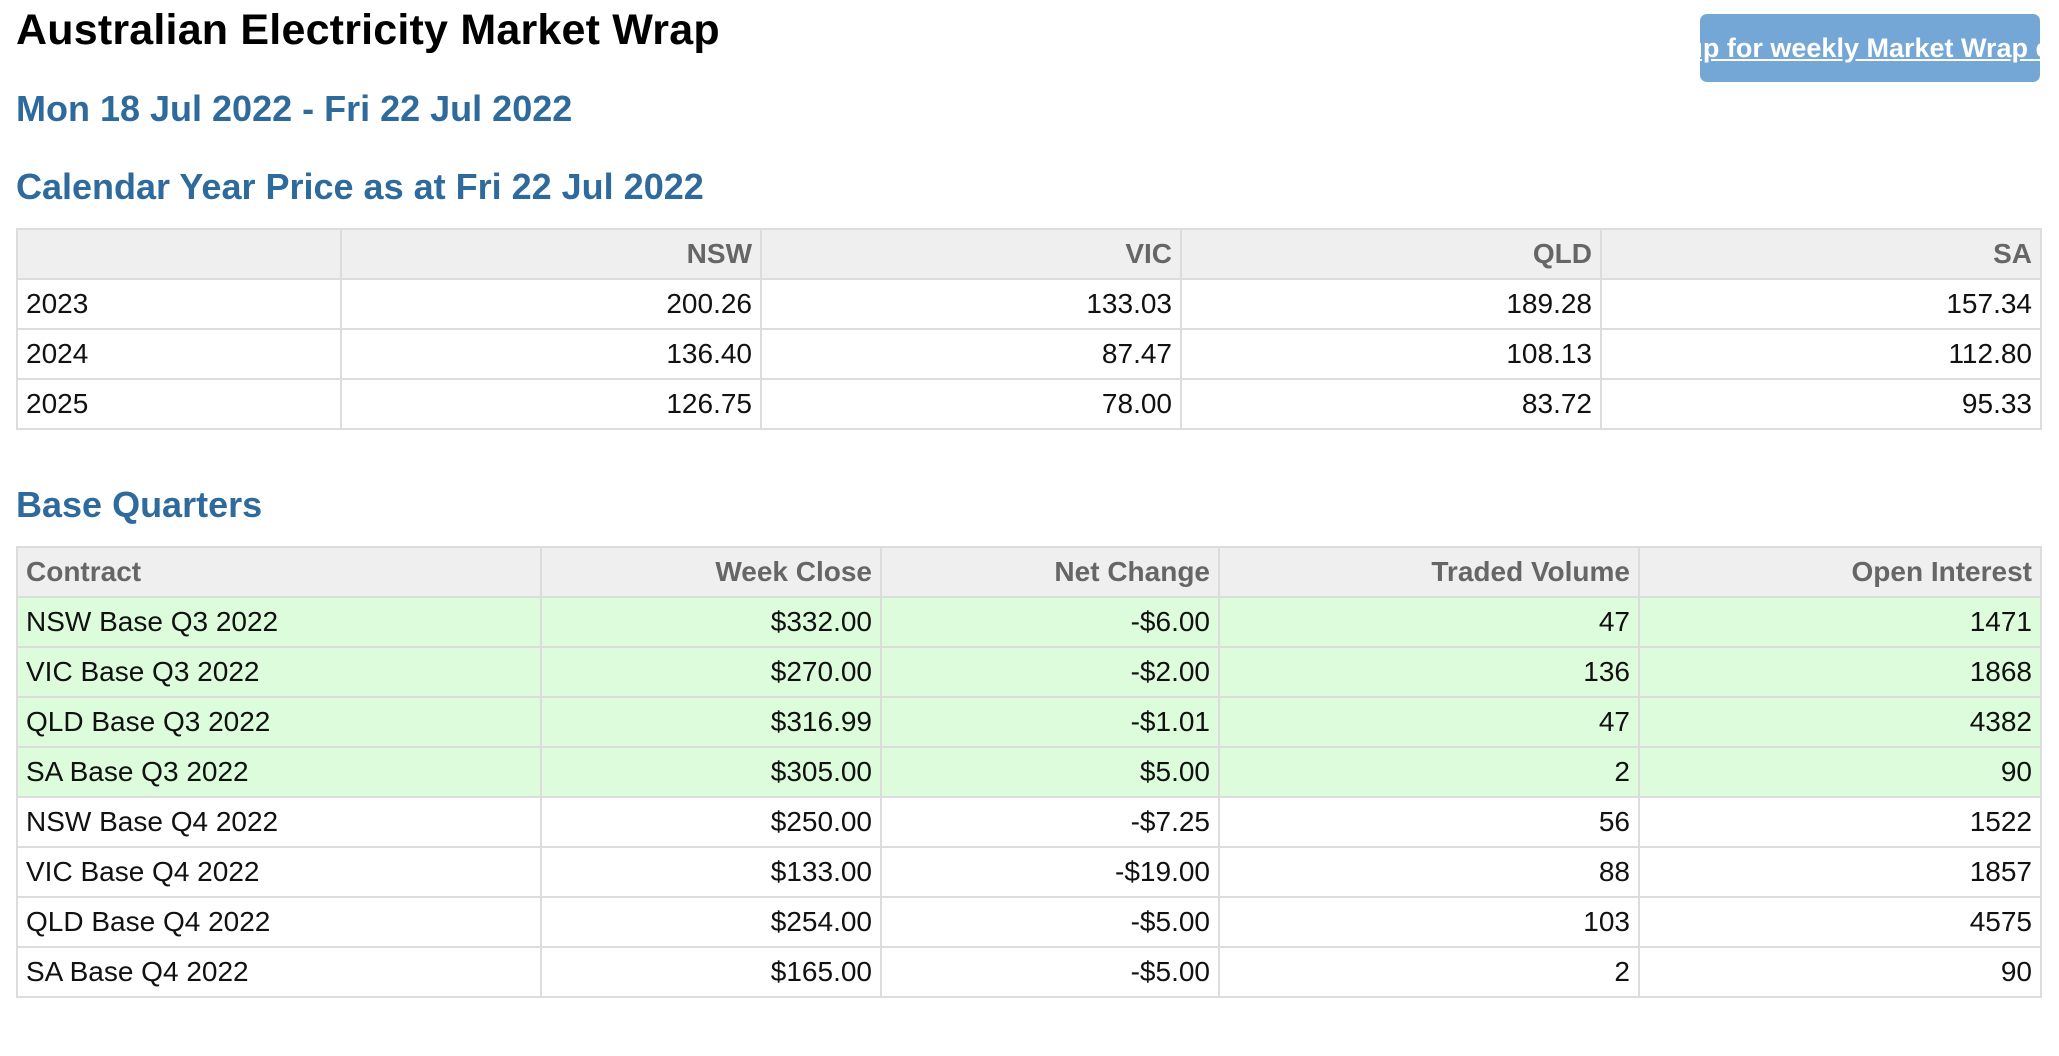 This screenshot has width=2059, height=1056. Describe the element at coordinates (1050, 722) in the screenshot. I see `net-change-cell: -$1.01` at that location.